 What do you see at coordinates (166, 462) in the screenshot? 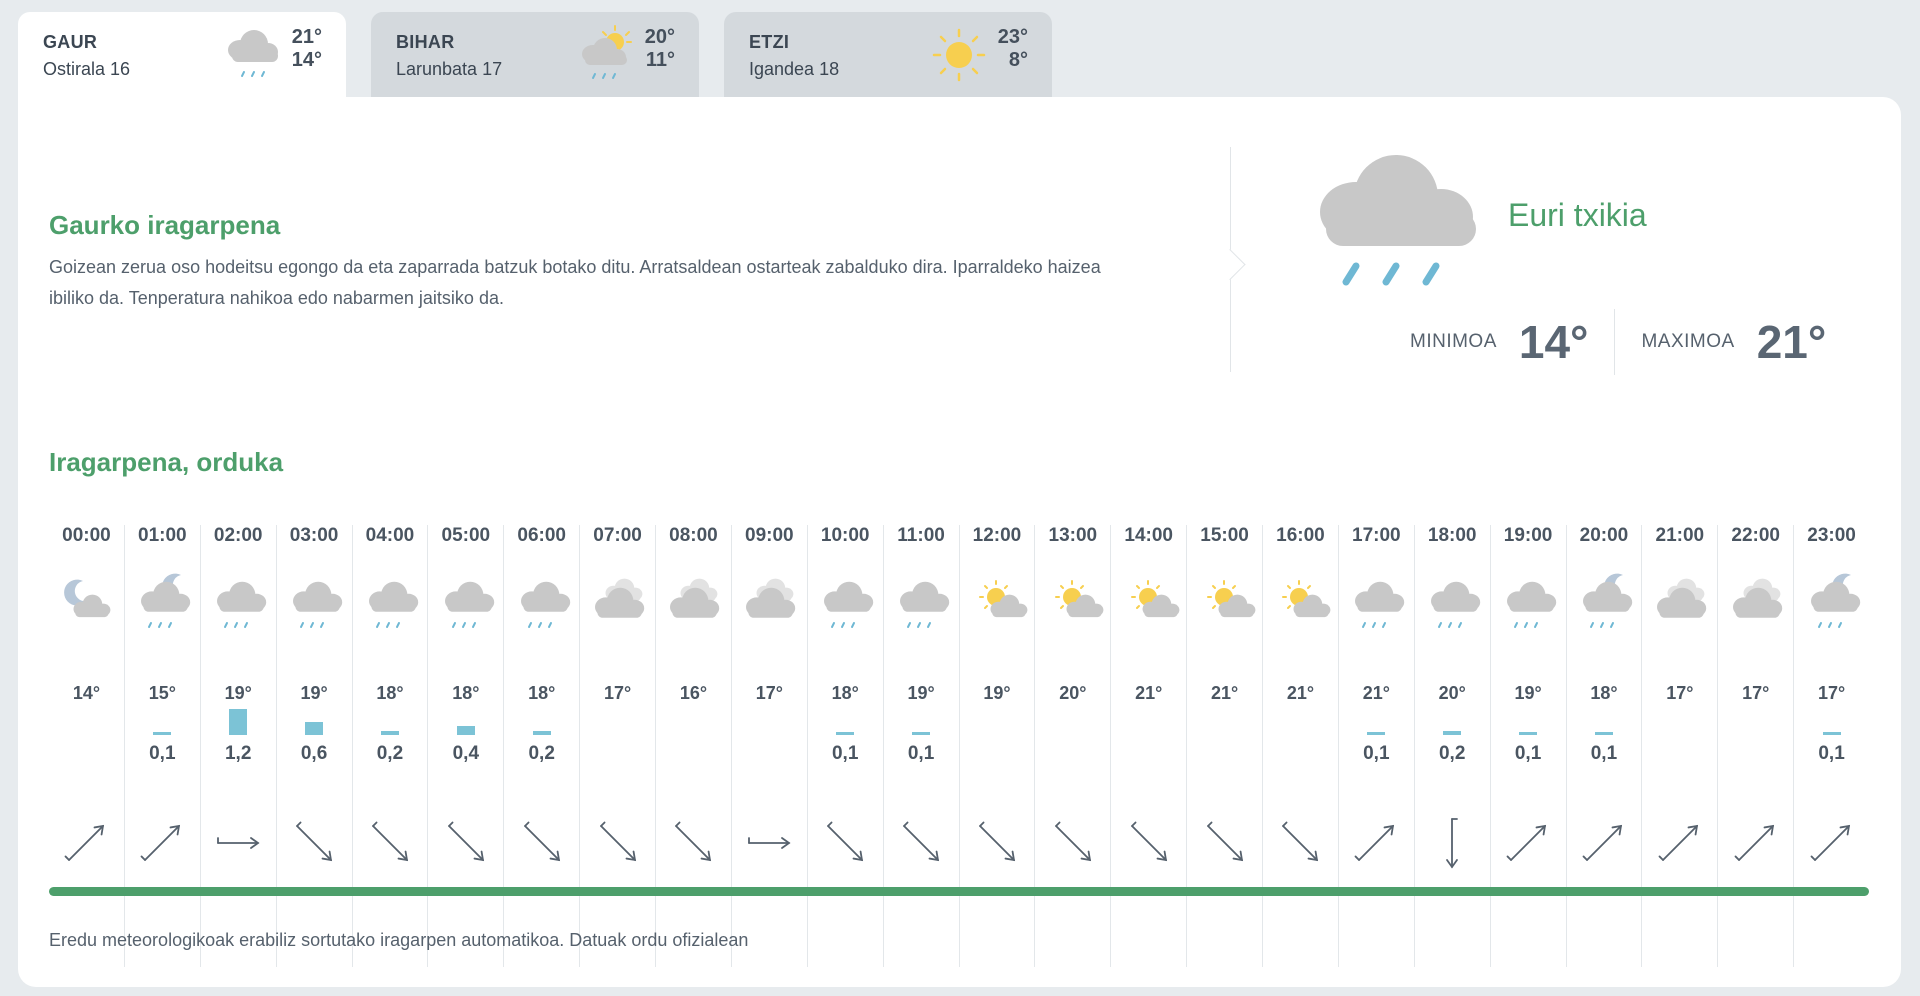
I see `hourly-title: Iragarpena, orduka` at bounding box center [166, 462].